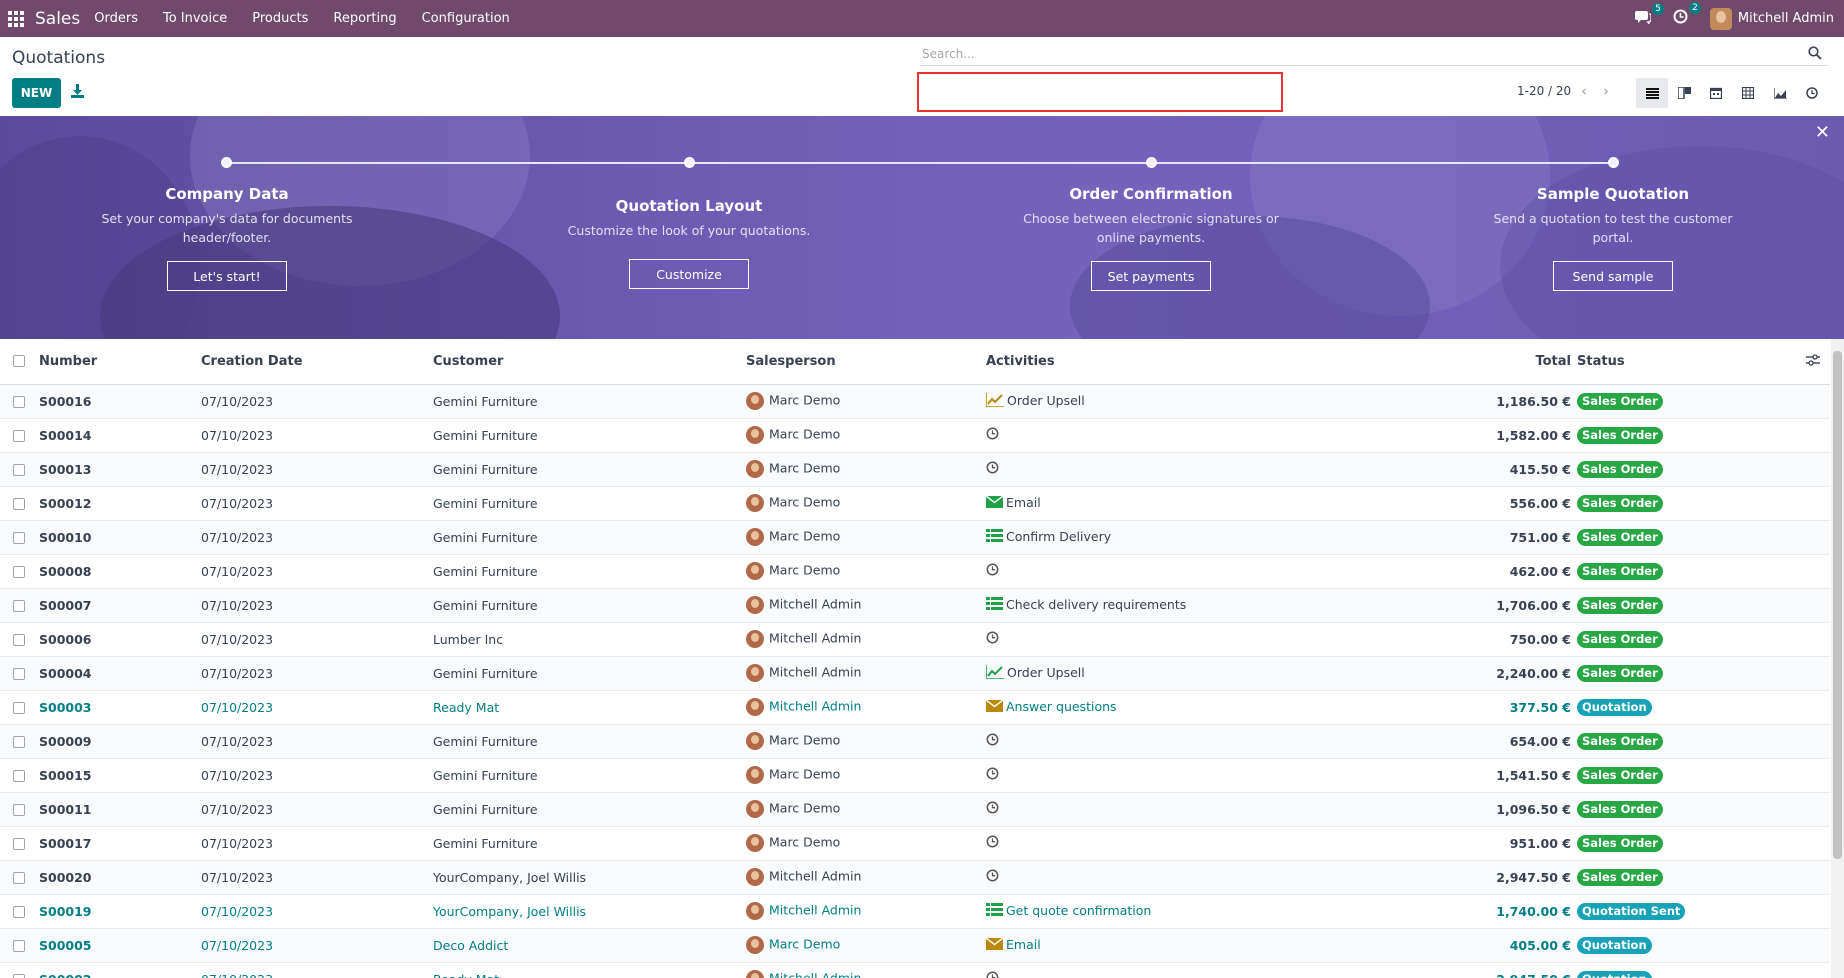 The width and height of the screenshot is (1844, 978). Describe the element at coordinates (466, 18) in the screenshot. I see `menu-configuration: Configuration` at that location.